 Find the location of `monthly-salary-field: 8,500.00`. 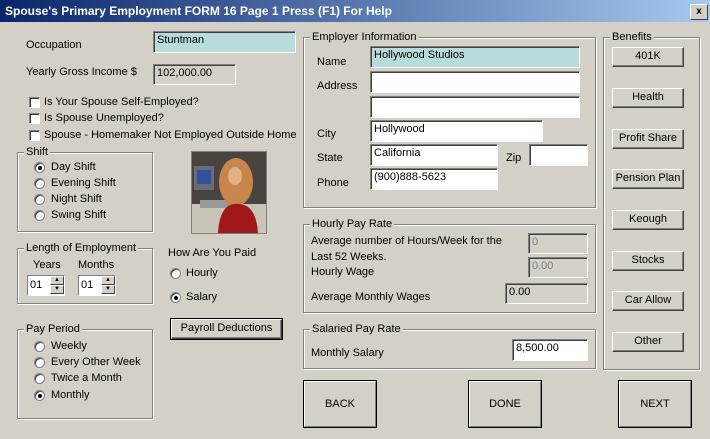

monthly-salary-field: 8,500.00 is located at coordinates (550, 350).